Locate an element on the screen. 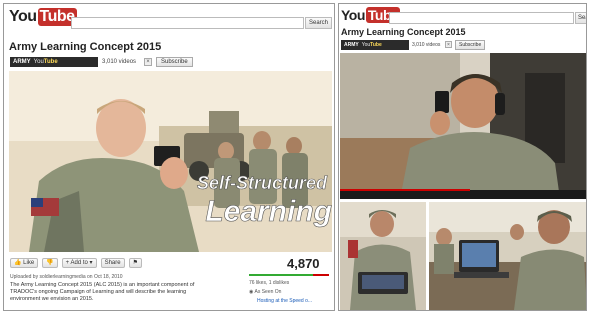  video-action-bar: 👍 Like 👎 + Add to ▾ Share ⚑ is located at coordinates (76, 263).